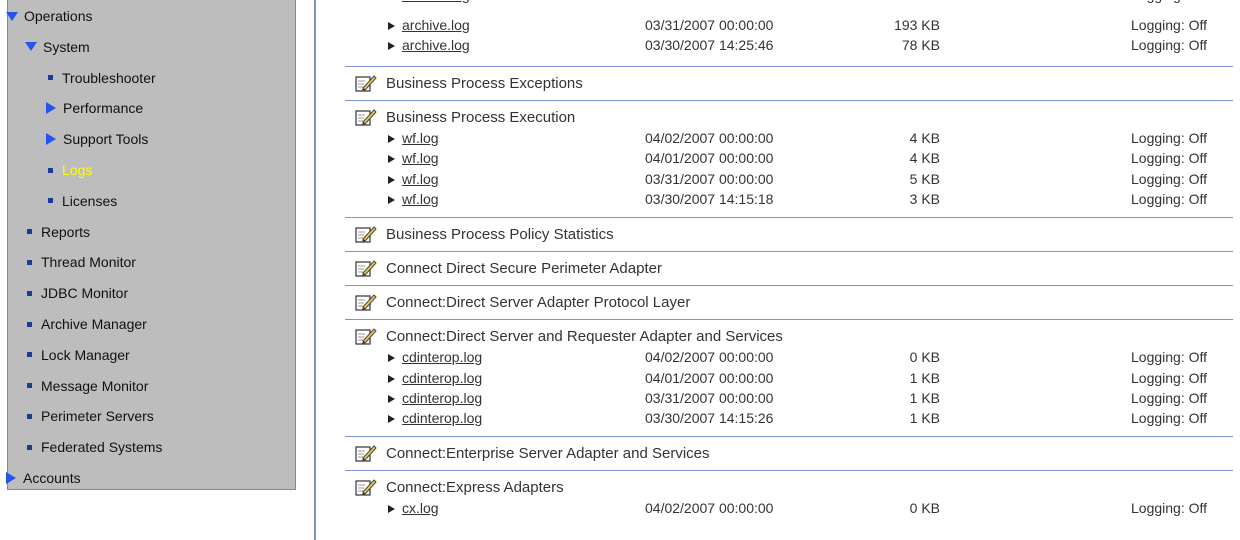  Describe the element at coordinates (102, 447) in the screenshot. I see `sidebar-item-label: Federated Systems` at that location.